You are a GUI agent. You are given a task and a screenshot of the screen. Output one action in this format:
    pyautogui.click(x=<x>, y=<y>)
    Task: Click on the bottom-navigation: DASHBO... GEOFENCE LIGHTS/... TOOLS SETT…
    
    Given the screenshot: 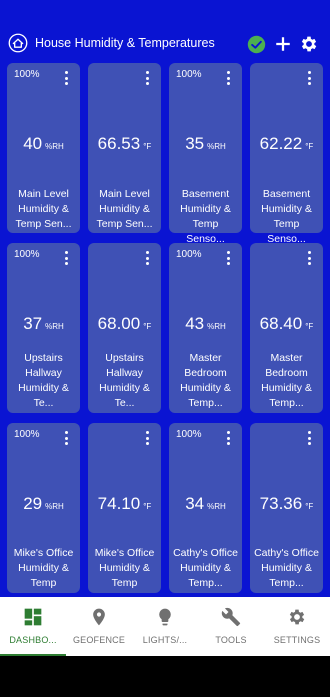 What is the action you would take?
    pyautogui.click(x=165, y=626)
    